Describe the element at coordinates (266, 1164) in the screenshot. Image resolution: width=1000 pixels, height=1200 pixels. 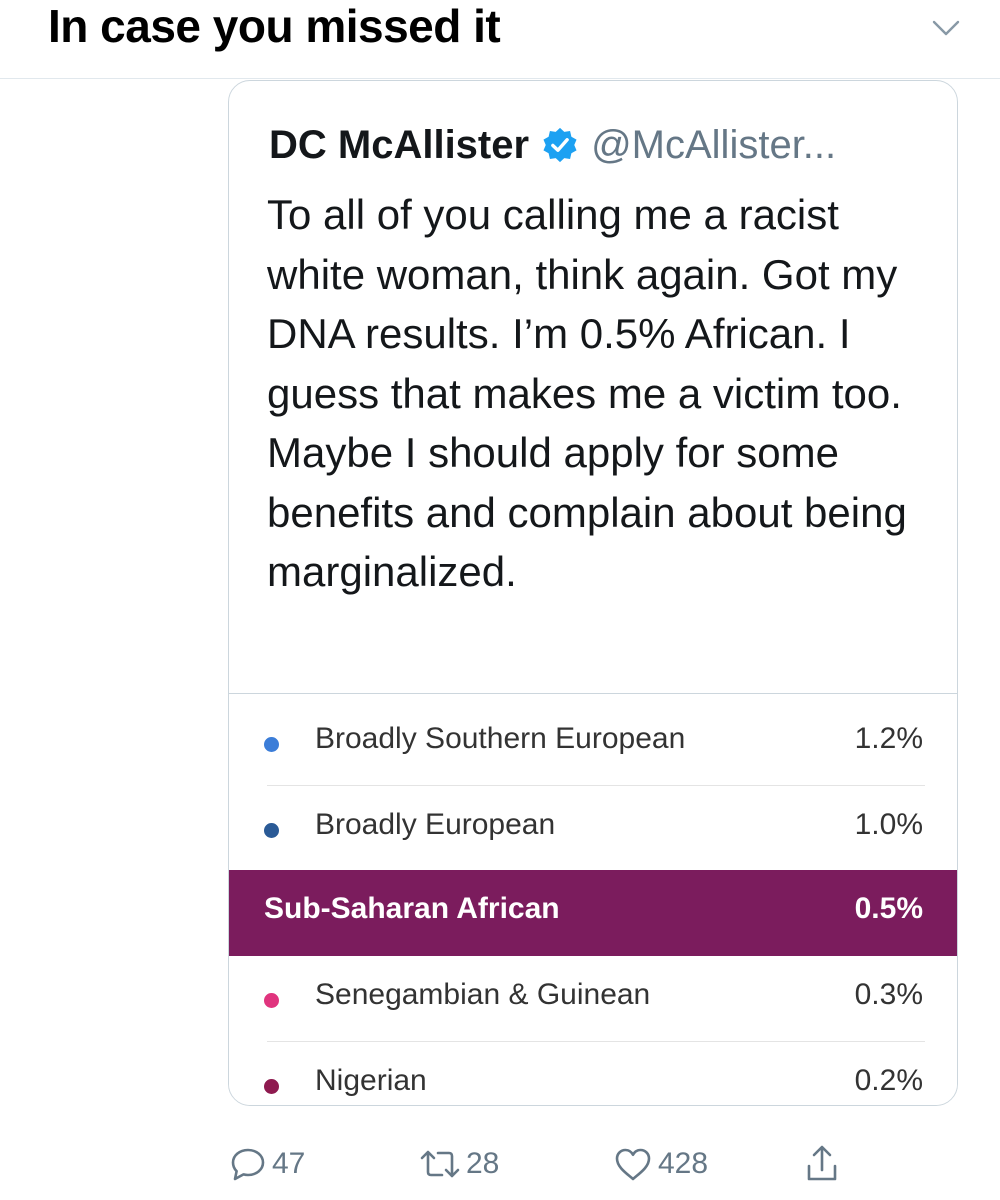
I see `reply-button: 47` at that location.